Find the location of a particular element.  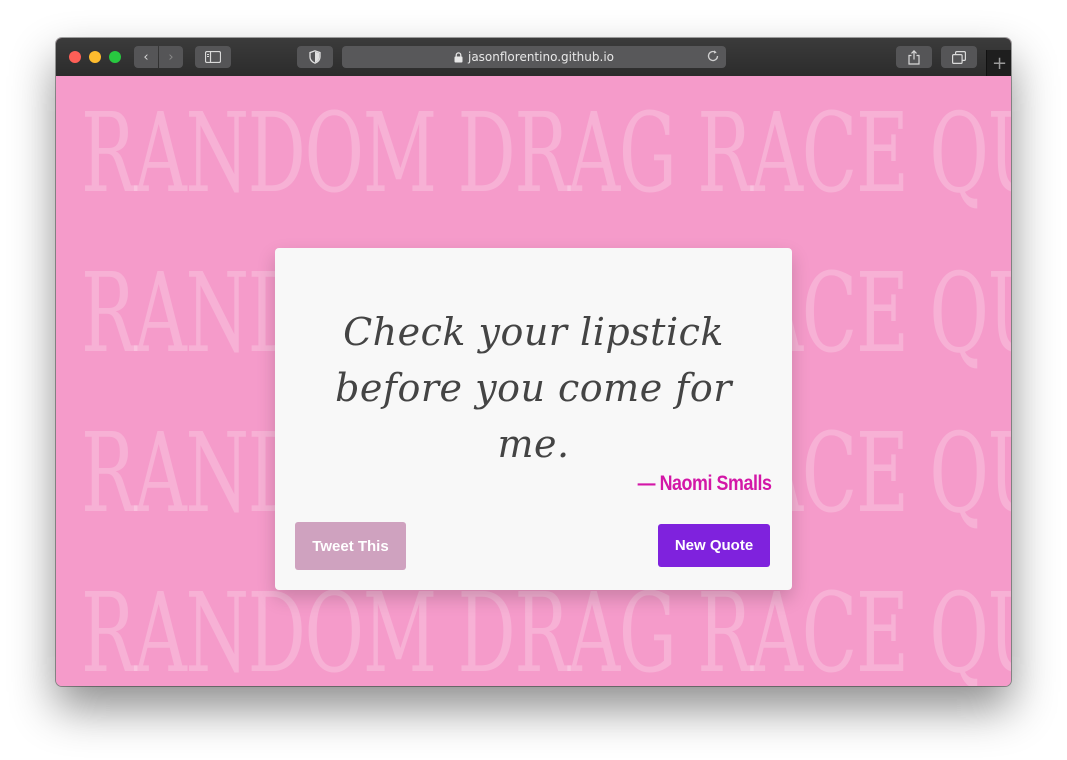

minimize-window-button is located at coordinates (95, 57).